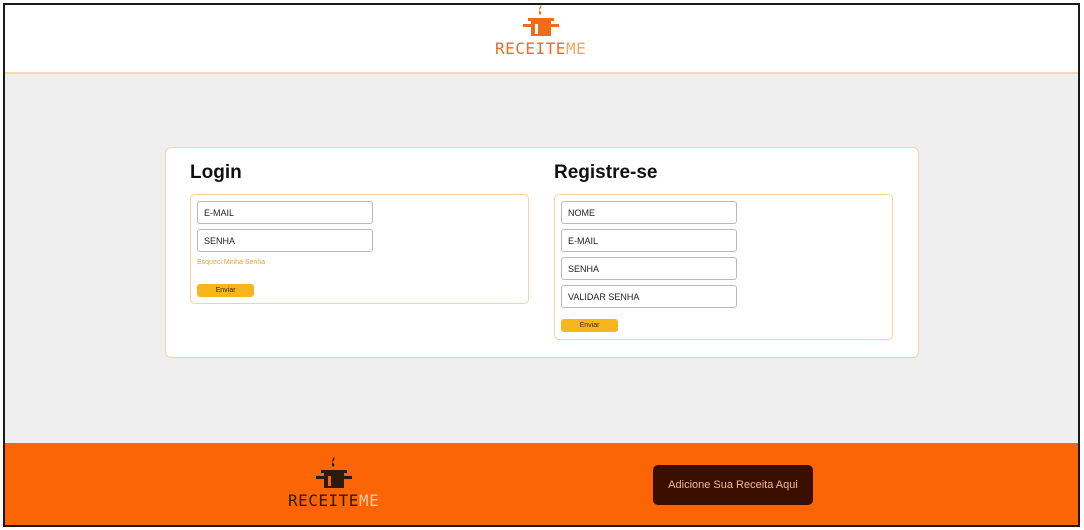 The height and width of the screenshot is (530, 1084). I want to click on header: ​ RECEITEME, so click(541, 39).